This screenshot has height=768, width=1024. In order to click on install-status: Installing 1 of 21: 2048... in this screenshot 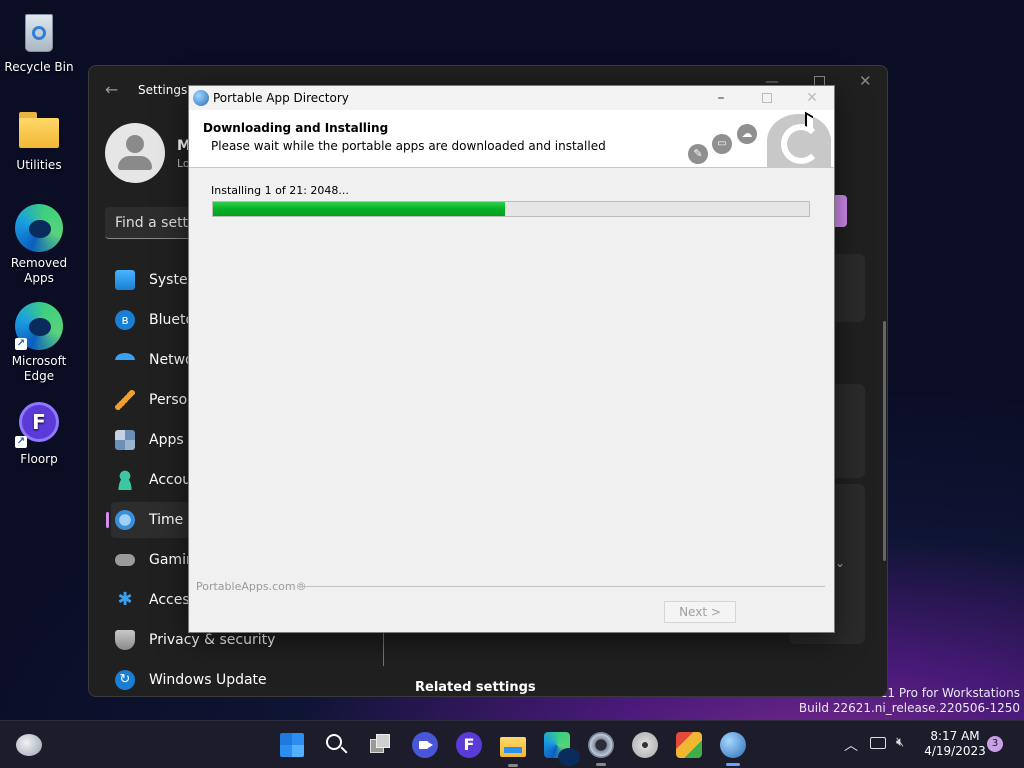, I will do `click(280, 190)`.